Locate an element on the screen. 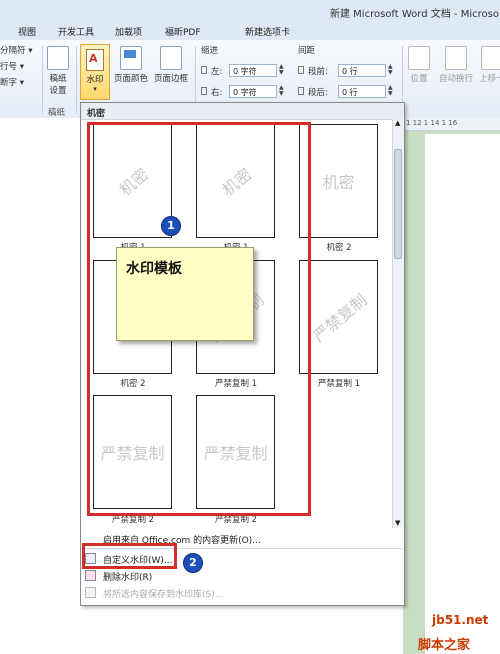 This screenshot has height=654, width=500. indent-left-label: 左: is located at coordinates (217, 72).